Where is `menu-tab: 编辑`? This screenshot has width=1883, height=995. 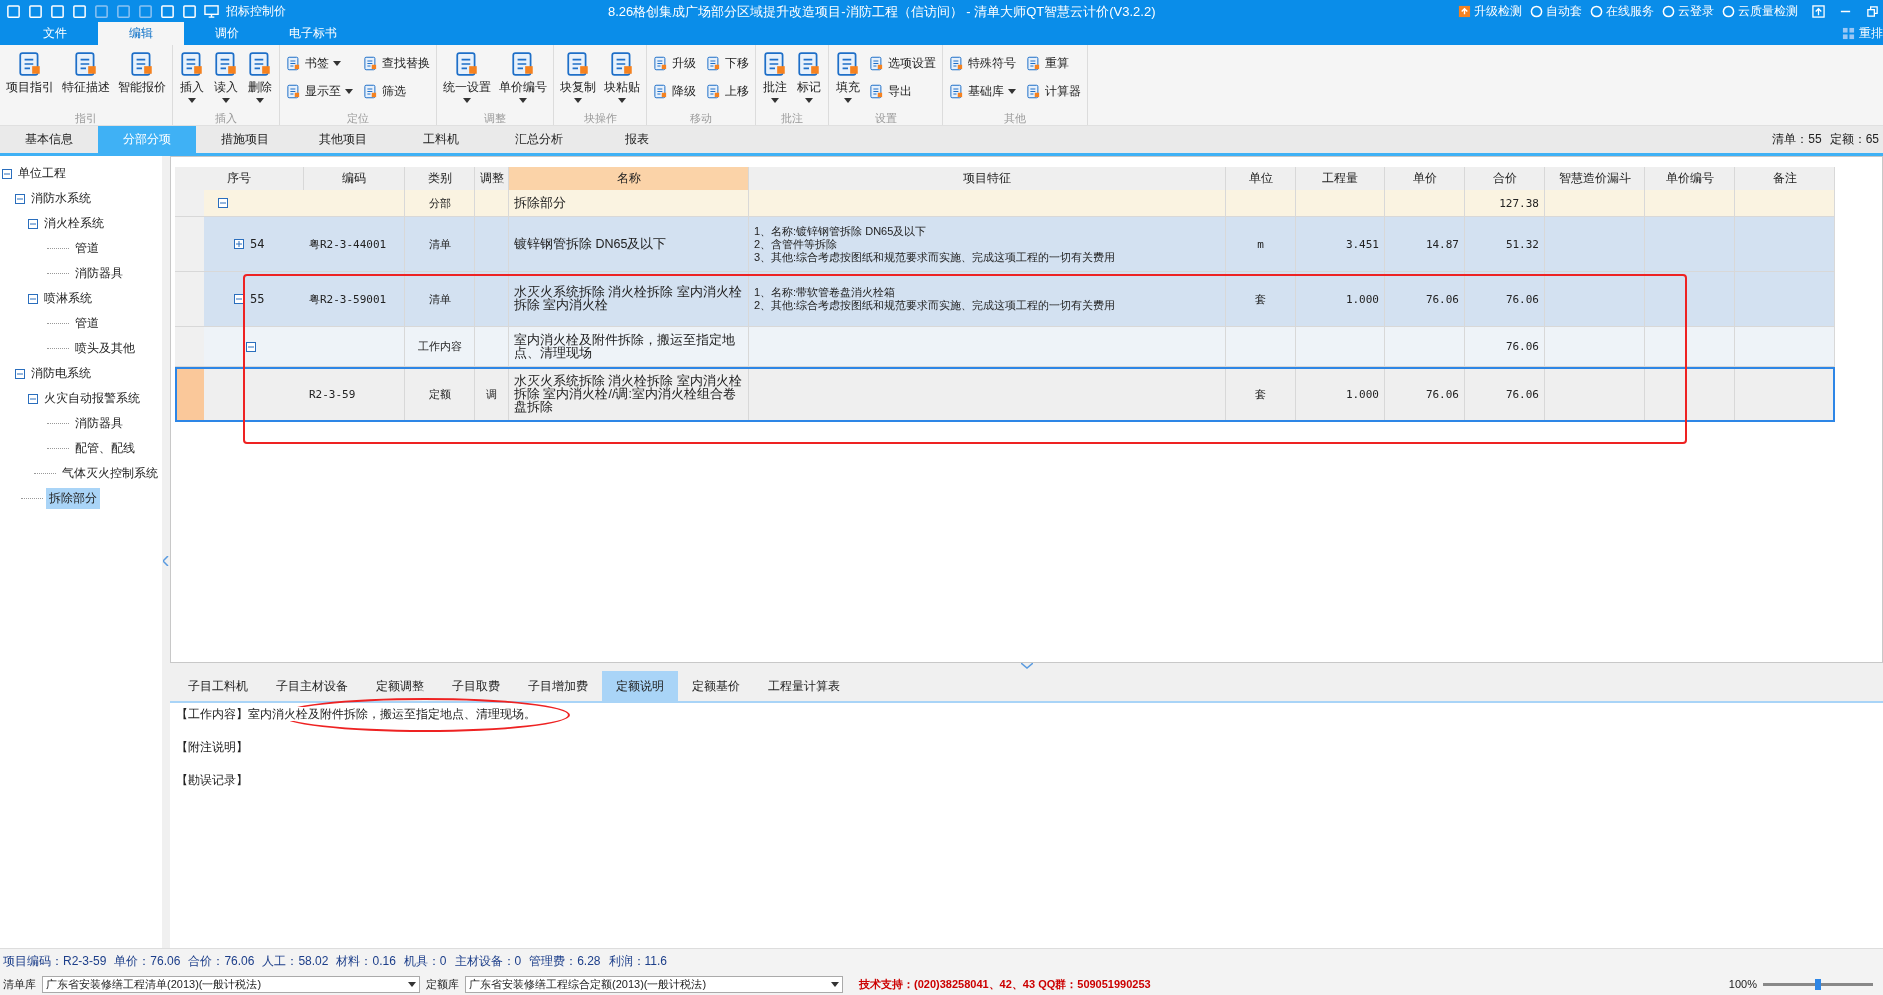 menu-tab: 编辑 is located at coordinates (141, 33).